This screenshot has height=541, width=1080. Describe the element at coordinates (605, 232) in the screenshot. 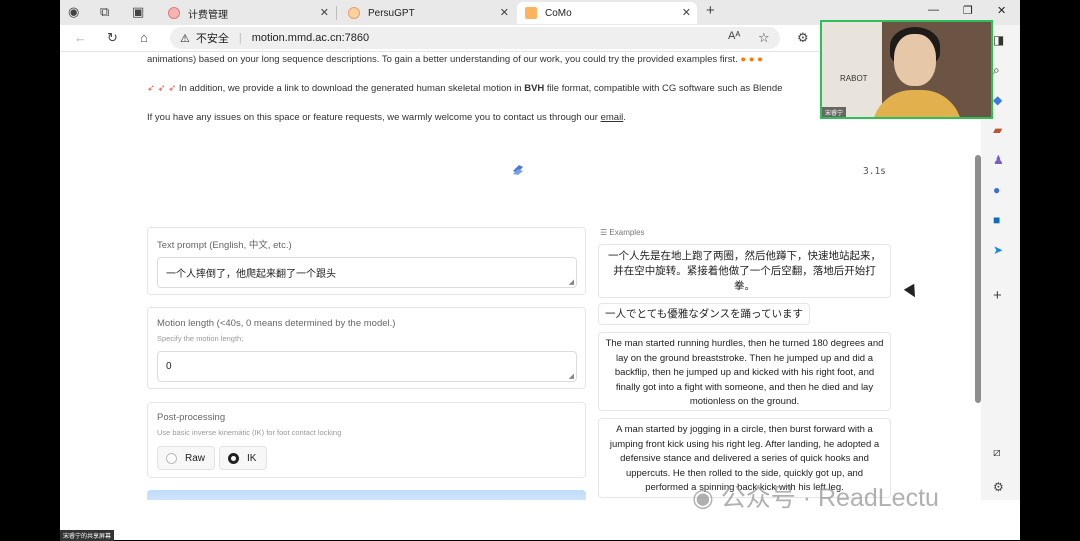

I see `list-icon: ☰` at that location.